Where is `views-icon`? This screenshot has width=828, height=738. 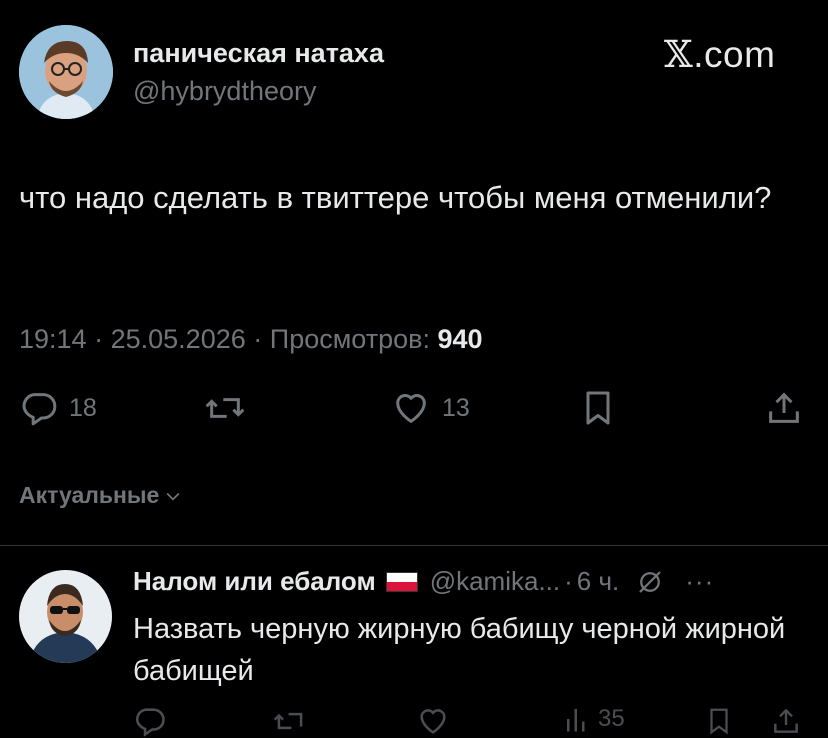 views-icon is located at coordinates (576, 720).